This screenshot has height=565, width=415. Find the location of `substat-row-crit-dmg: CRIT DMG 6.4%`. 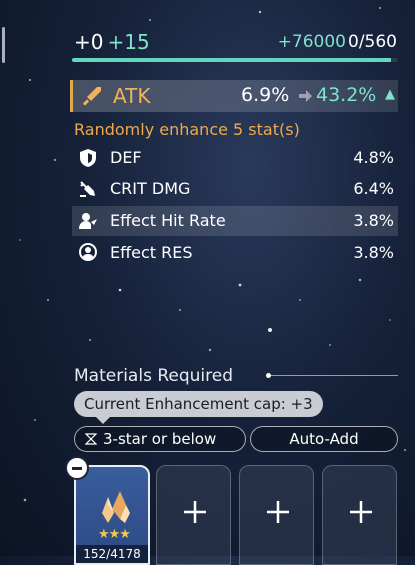

substat-row-crit-dmg: CRIT DMG 6.4% is located at coordinates (235, 189).